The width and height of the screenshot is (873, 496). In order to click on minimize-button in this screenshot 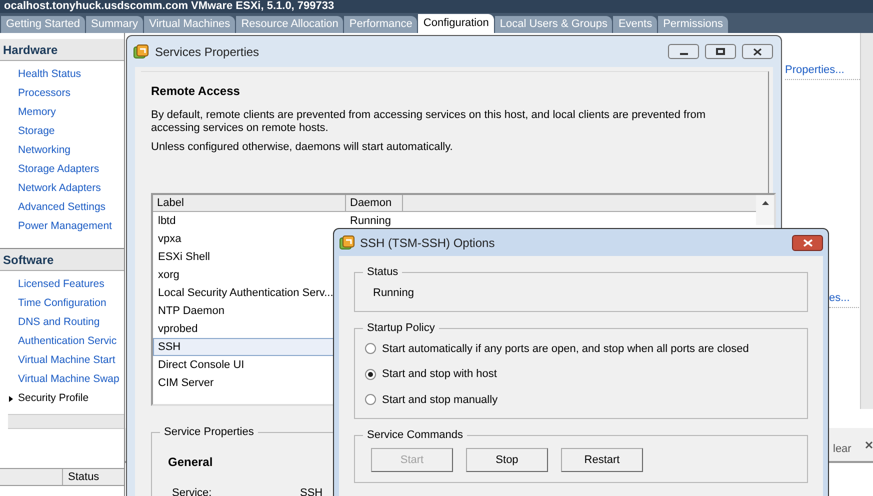, I will do `click(683, 51)`.